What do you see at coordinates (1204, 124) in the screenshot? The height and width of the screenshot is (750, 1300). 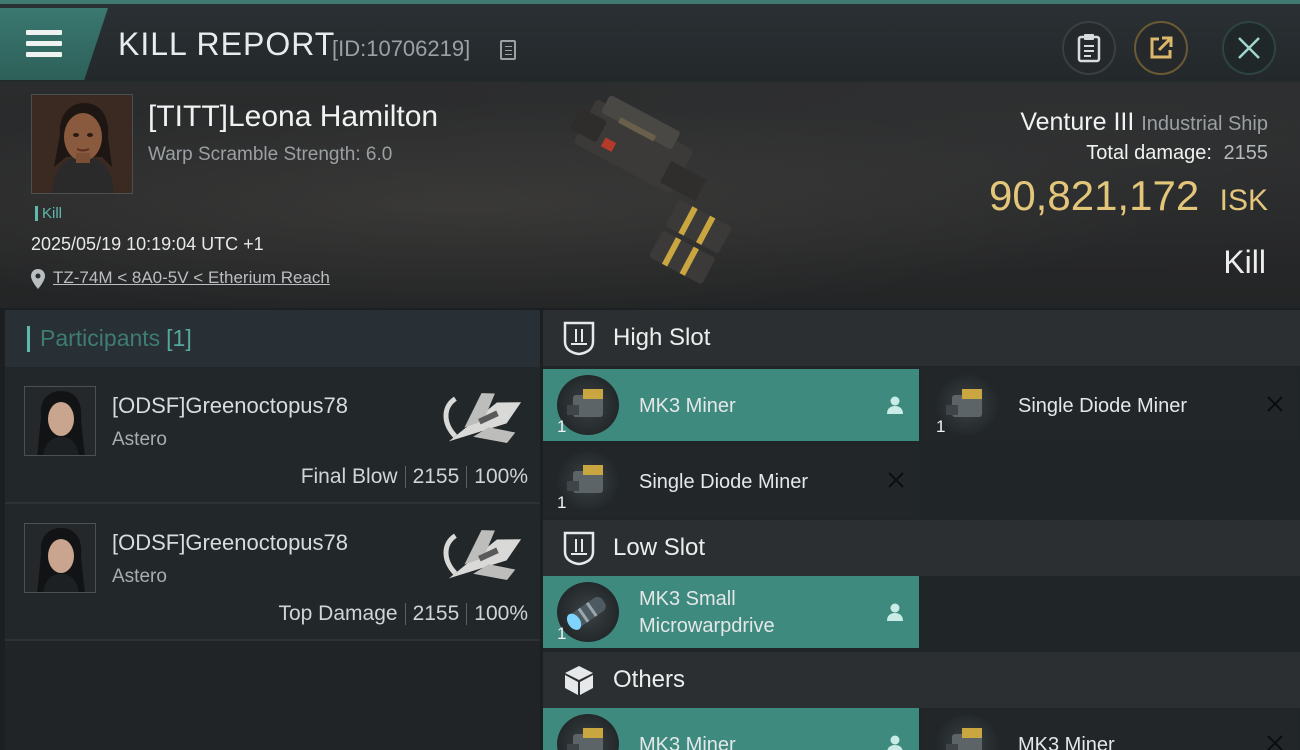 I see `ship-class: Industrial Ship` at bounding box center [1204, 124].